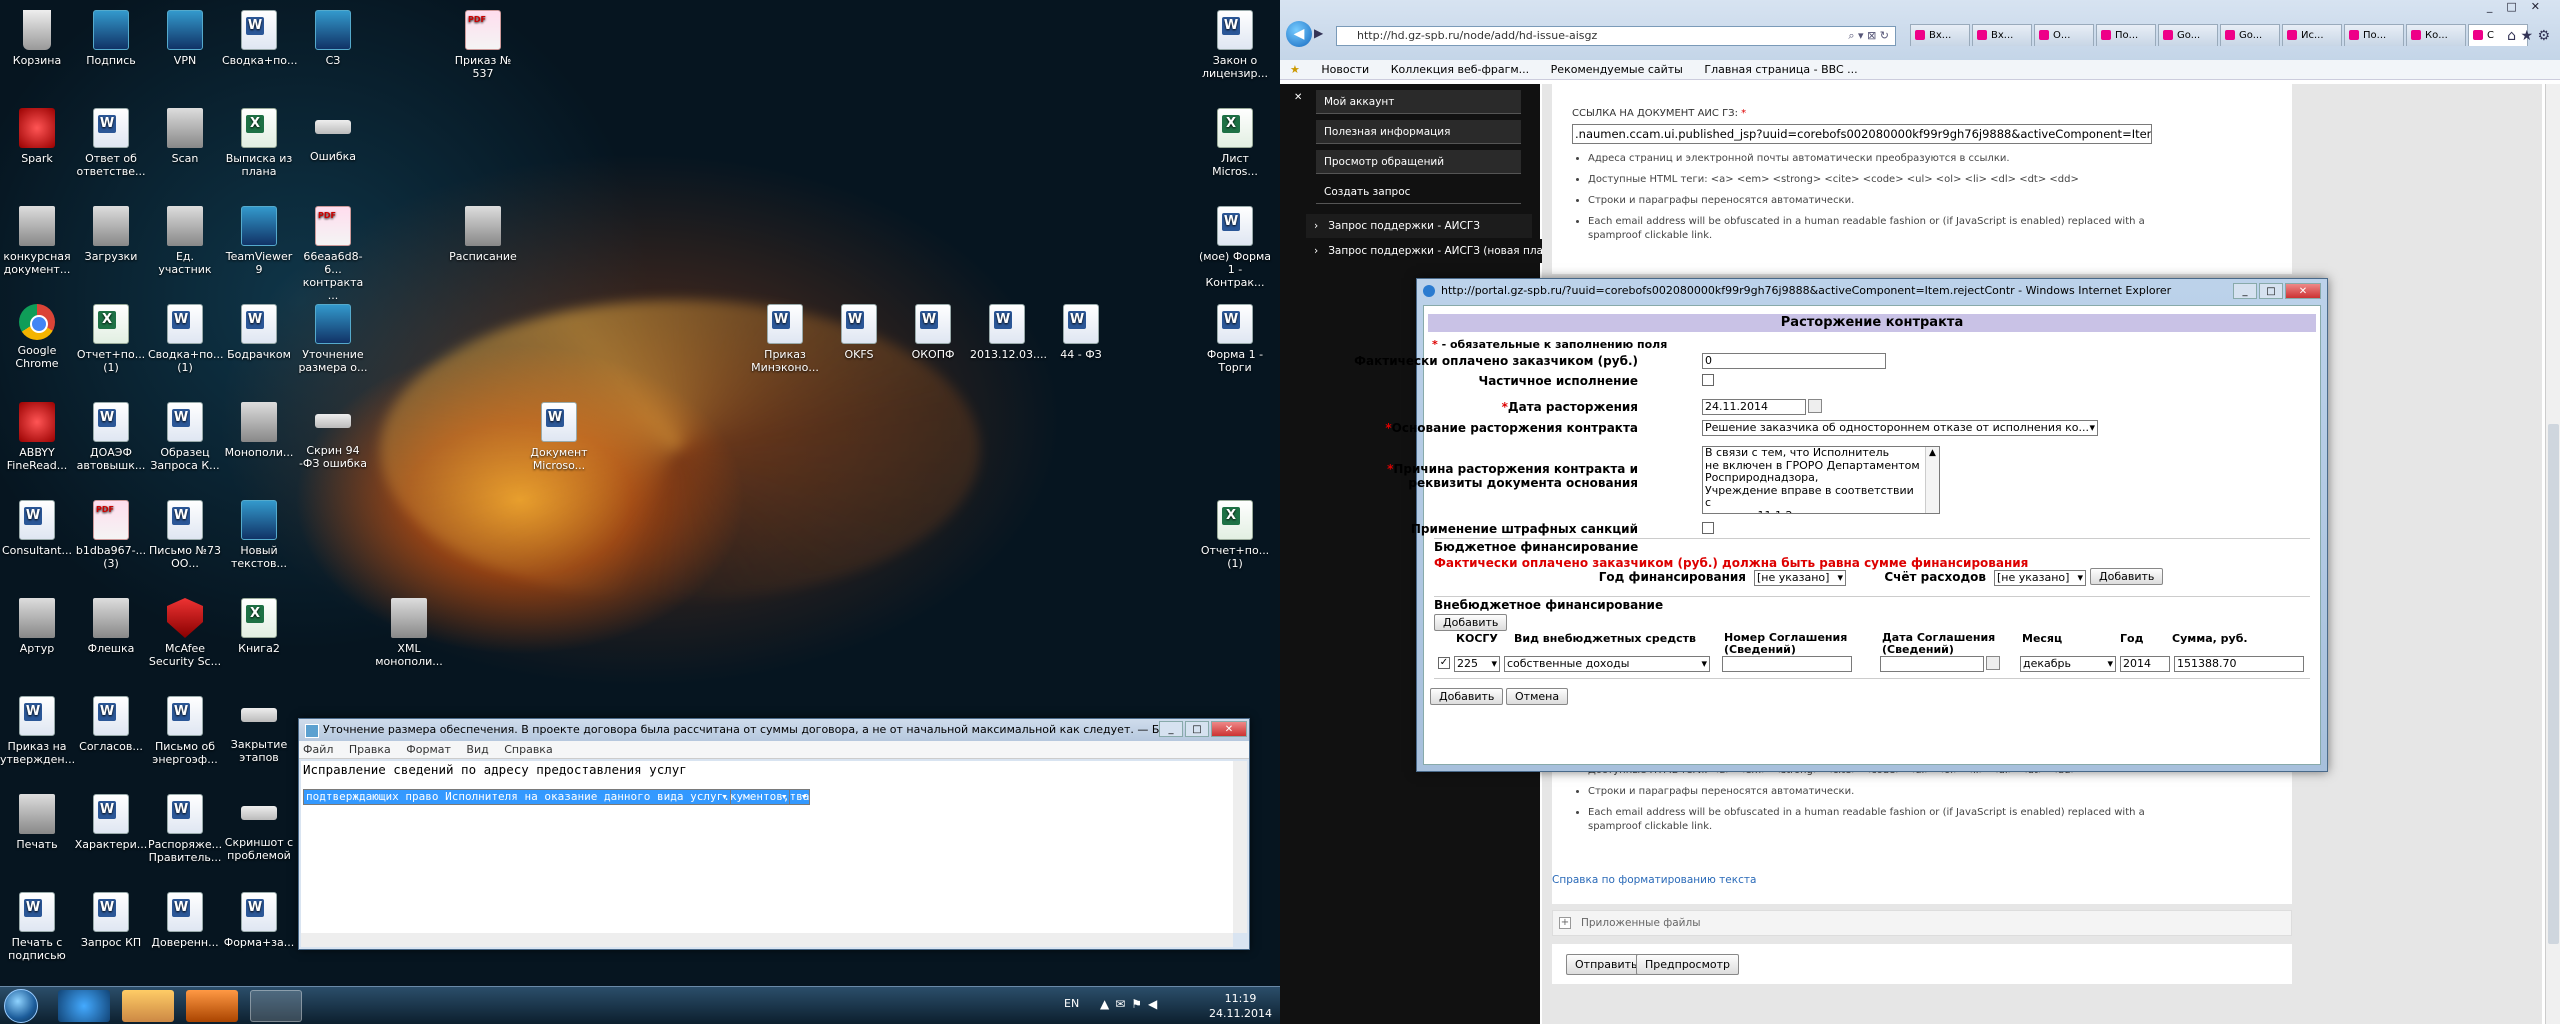  I want to click on desktop-icon: Загрузки, so click(111, 233).